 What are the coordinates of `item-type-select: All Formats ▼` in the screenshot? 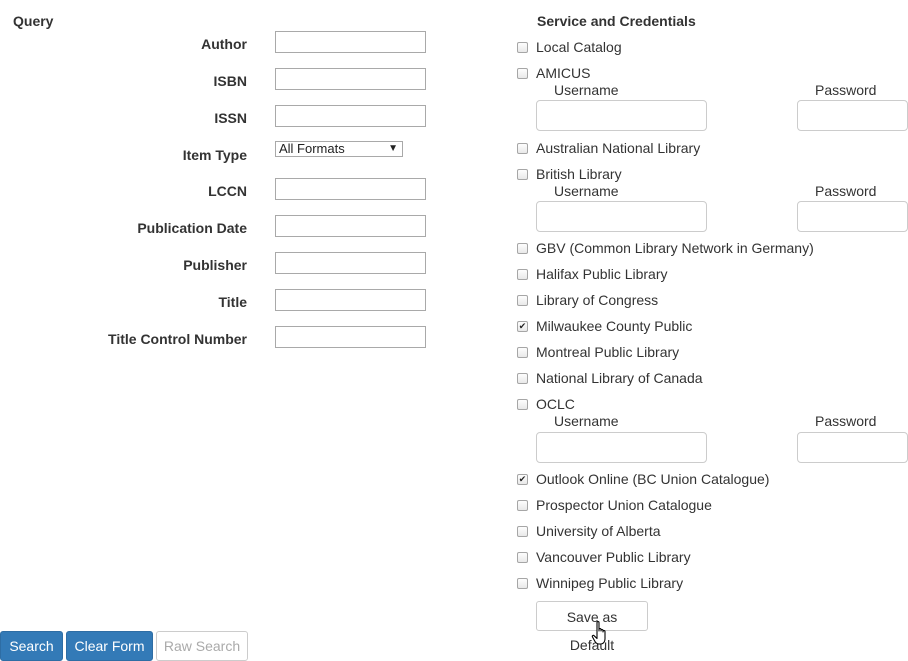 It's located at (339, 149).